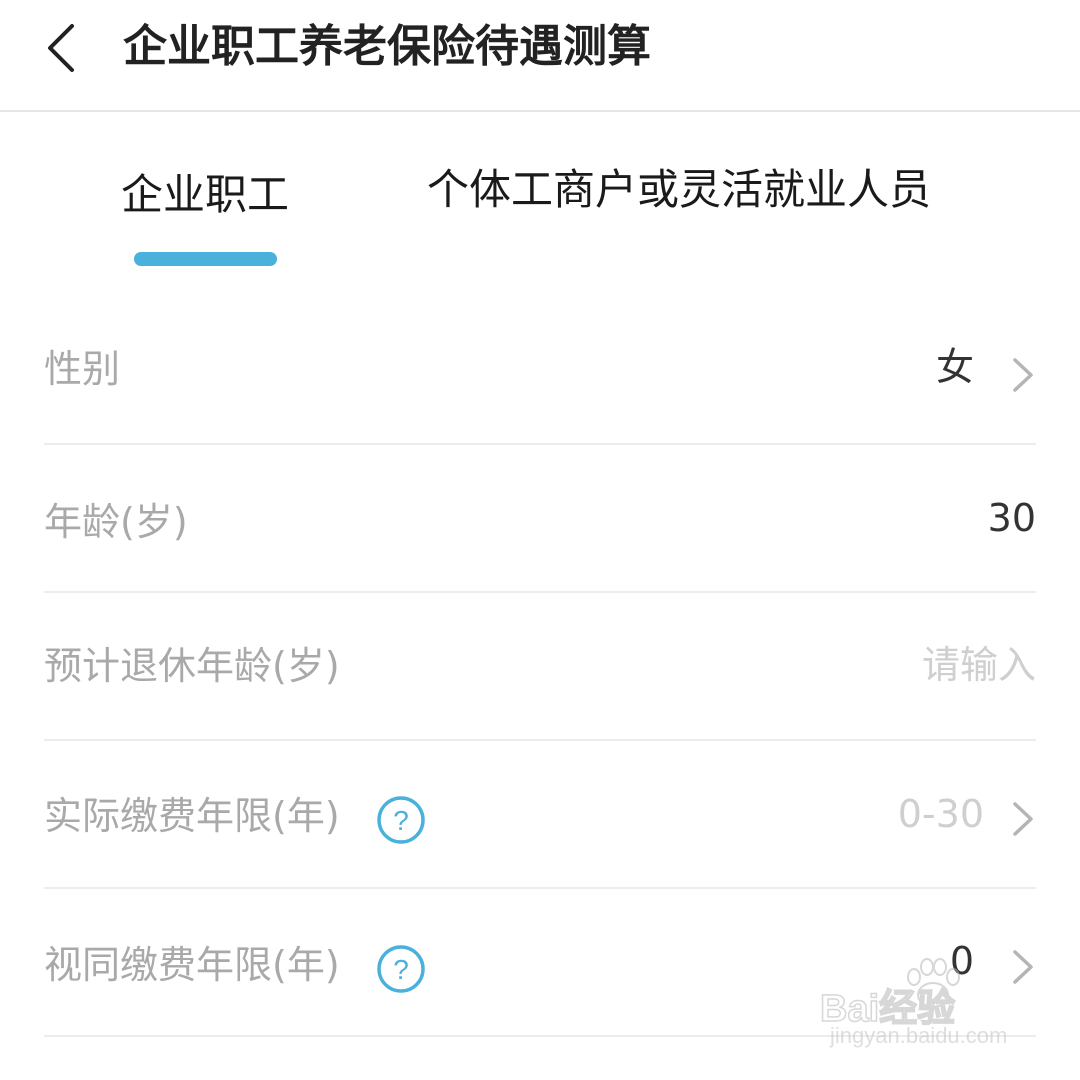 The width and height of the screenshot is (1080, 1080). Describe the element at coordinates (205, 259) in the screenshot. I see `active-tab-indicator` at that location.